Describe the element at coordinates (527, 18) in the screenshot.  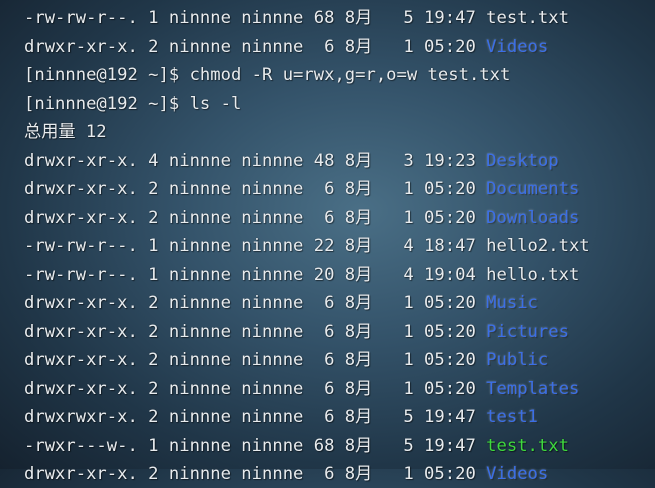
I see `file-name: test.txt` at that location.